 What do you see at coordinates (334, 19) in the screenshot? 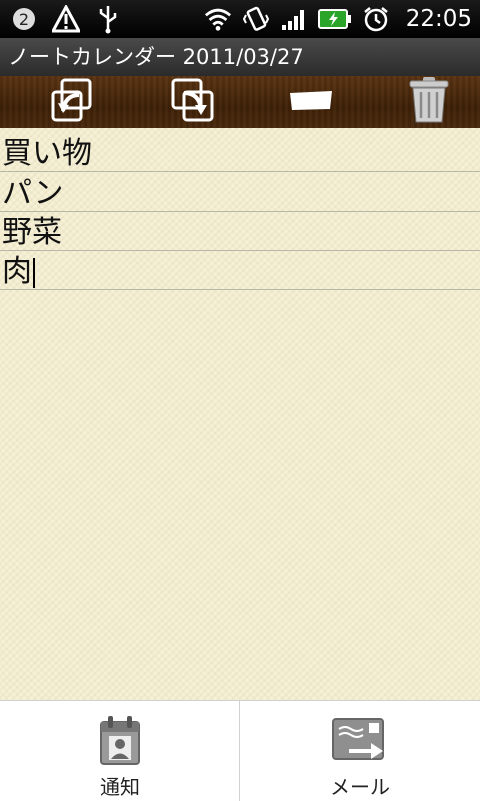
I see `battery-charging-icon` at bounding box center [334, 19].